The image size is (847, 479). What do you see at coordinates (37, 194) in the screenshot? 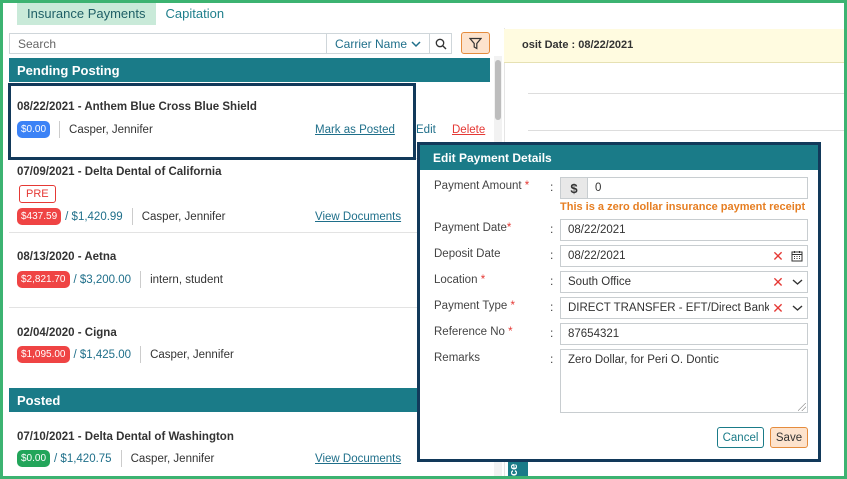
I see `pre-badge: PRE` at bounding box center [37, 194].